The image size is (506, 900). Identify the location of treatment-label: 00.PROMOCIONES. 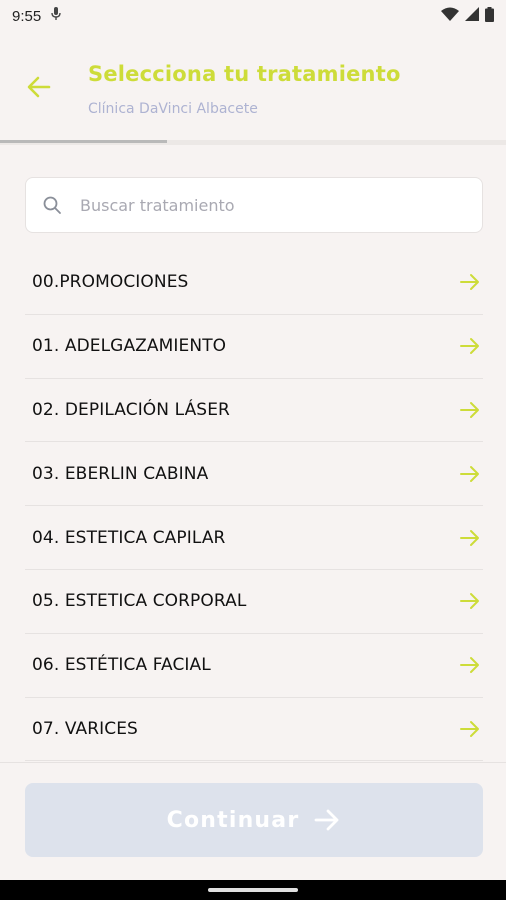
(110, 282).